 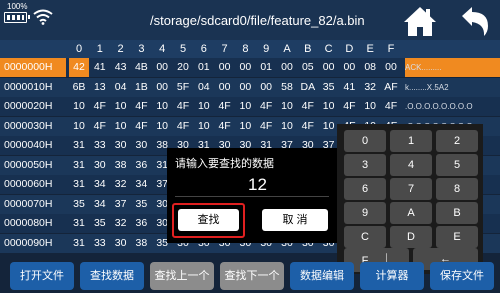 What do you see at coordinates (457, 213) in the screenshot?
I see `keypad-key: B` at bounding box center [457, 213].